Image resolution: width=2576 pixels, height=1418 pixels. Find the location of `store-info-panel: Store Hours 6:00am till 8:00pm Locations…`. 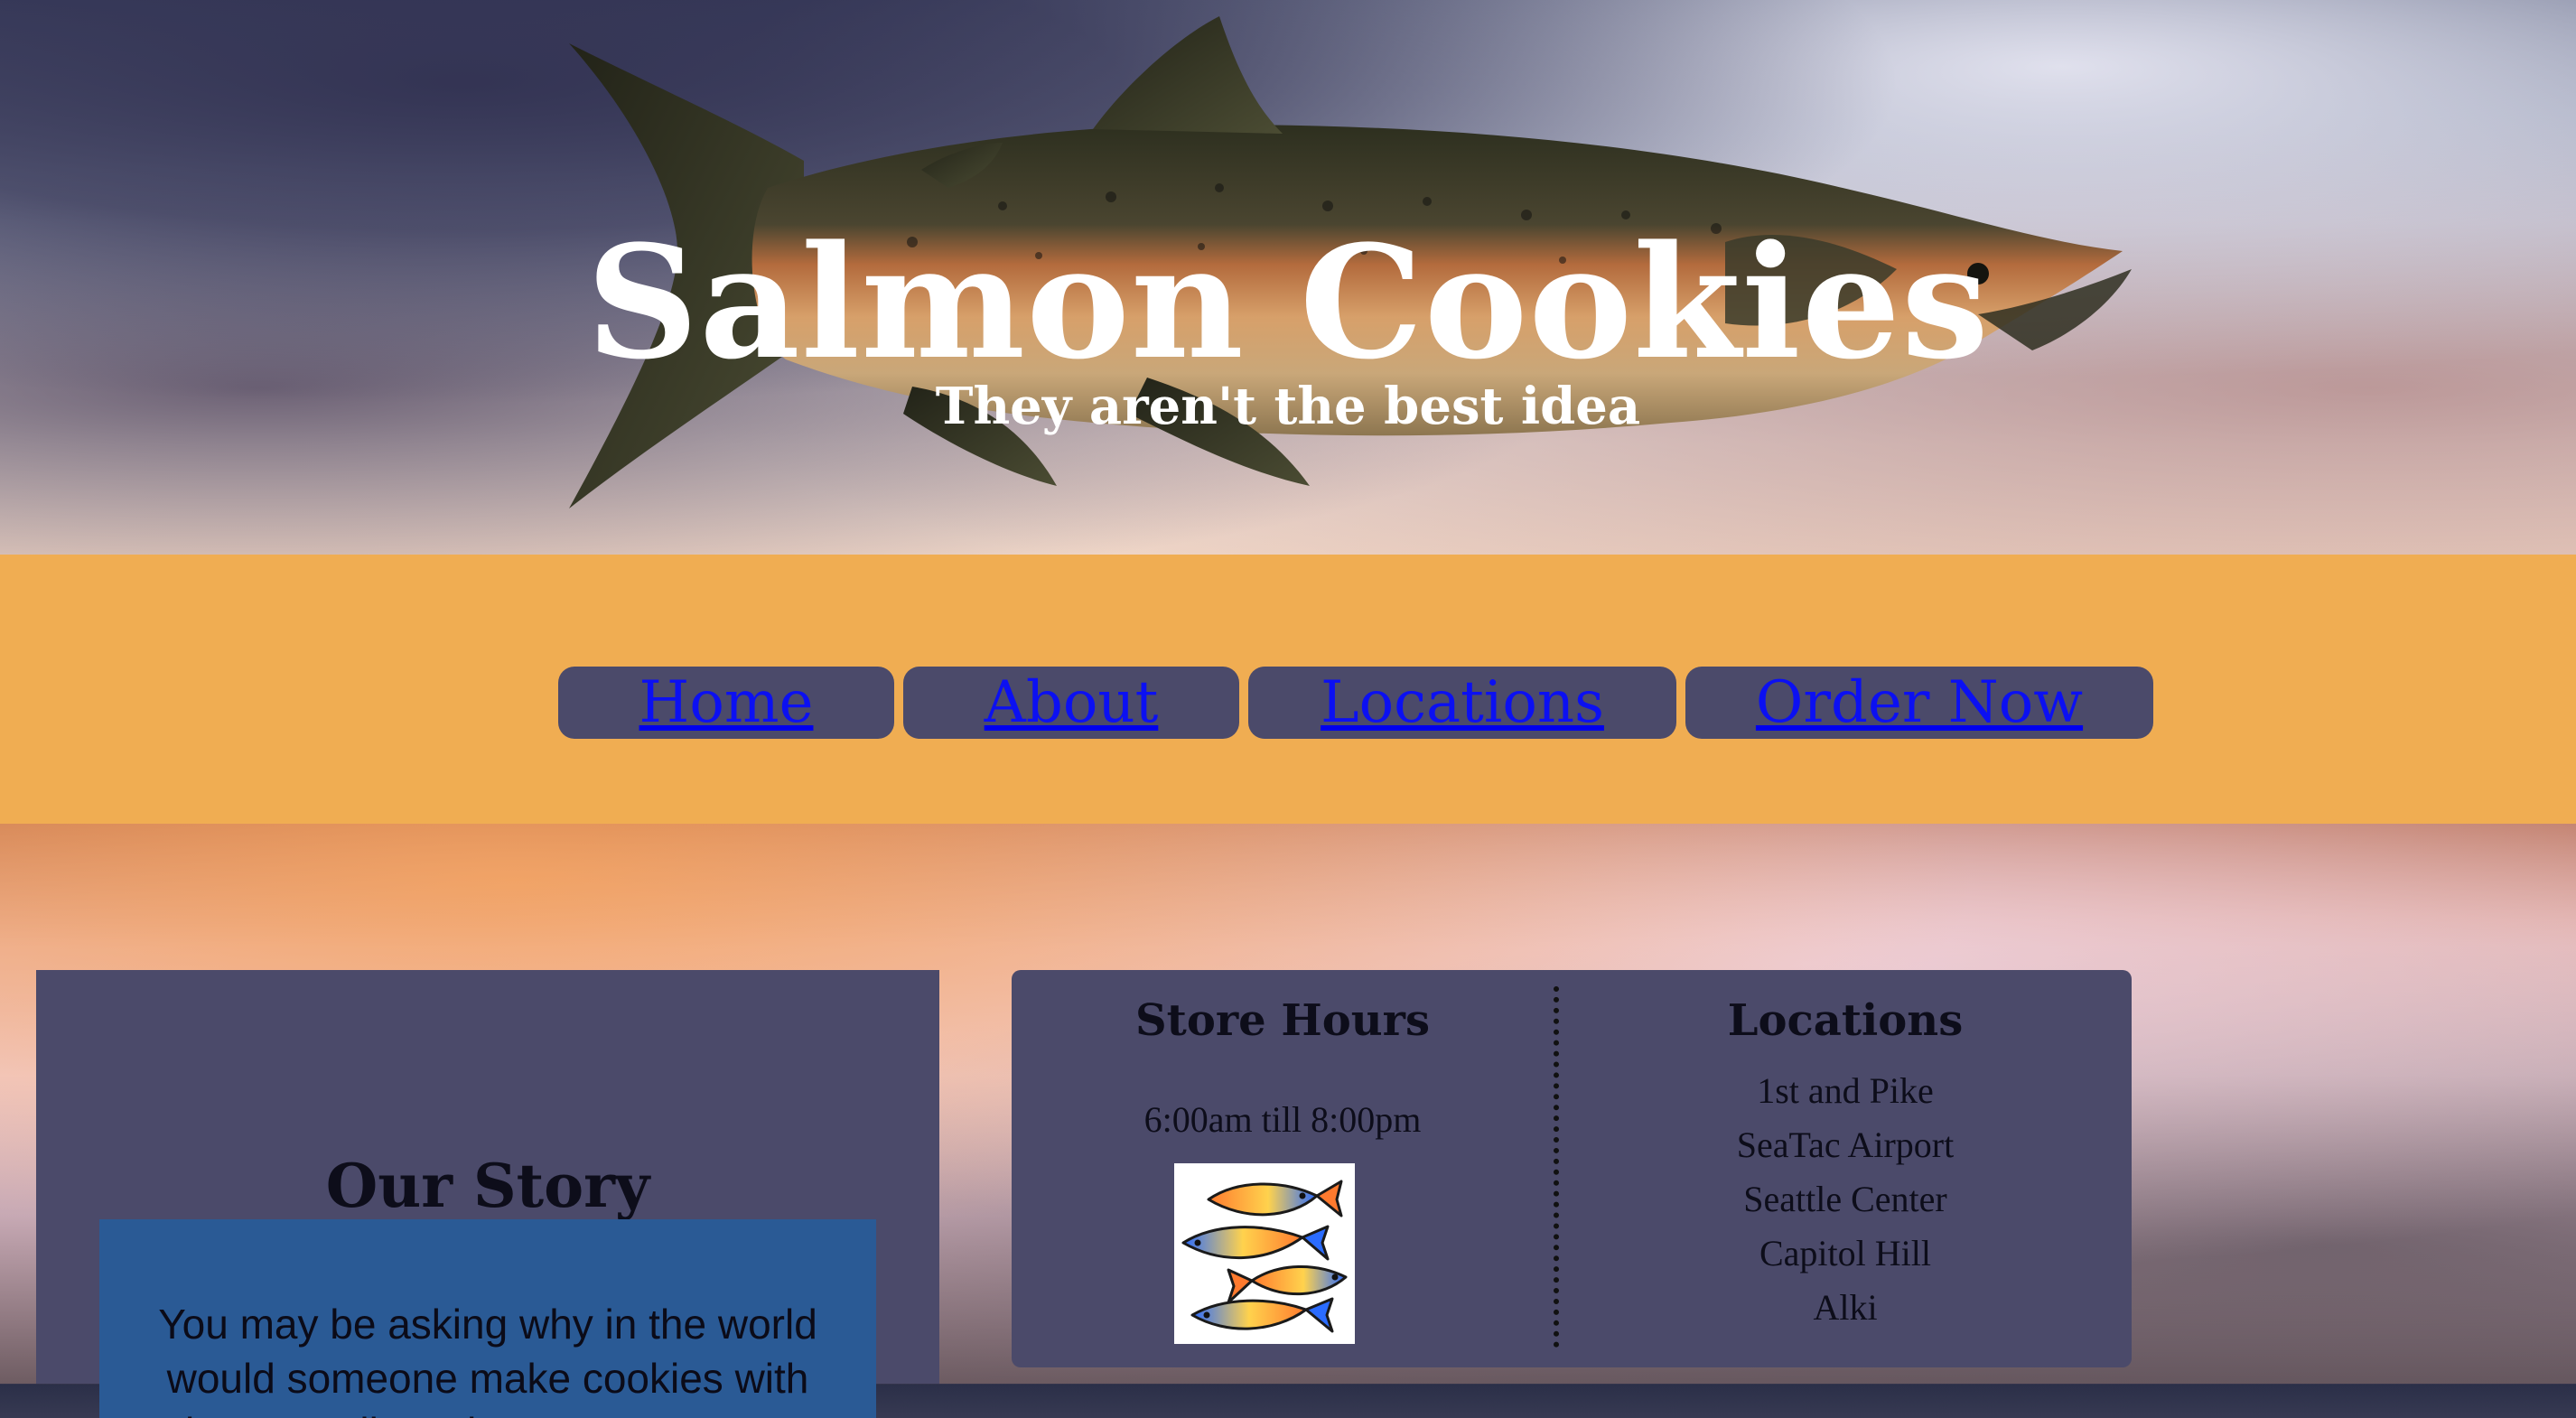

store-info-panel: Store Hours 6:00am till 8:00pm Locations… is located at coordinates (1572, 1168).